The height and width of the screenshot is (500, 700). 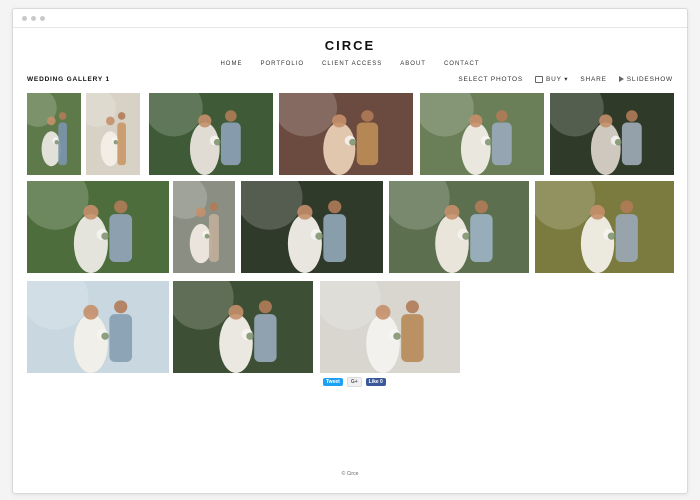 I want to click on nav-client-access: CLIENT ACCESS, so click(x=352, y=64).